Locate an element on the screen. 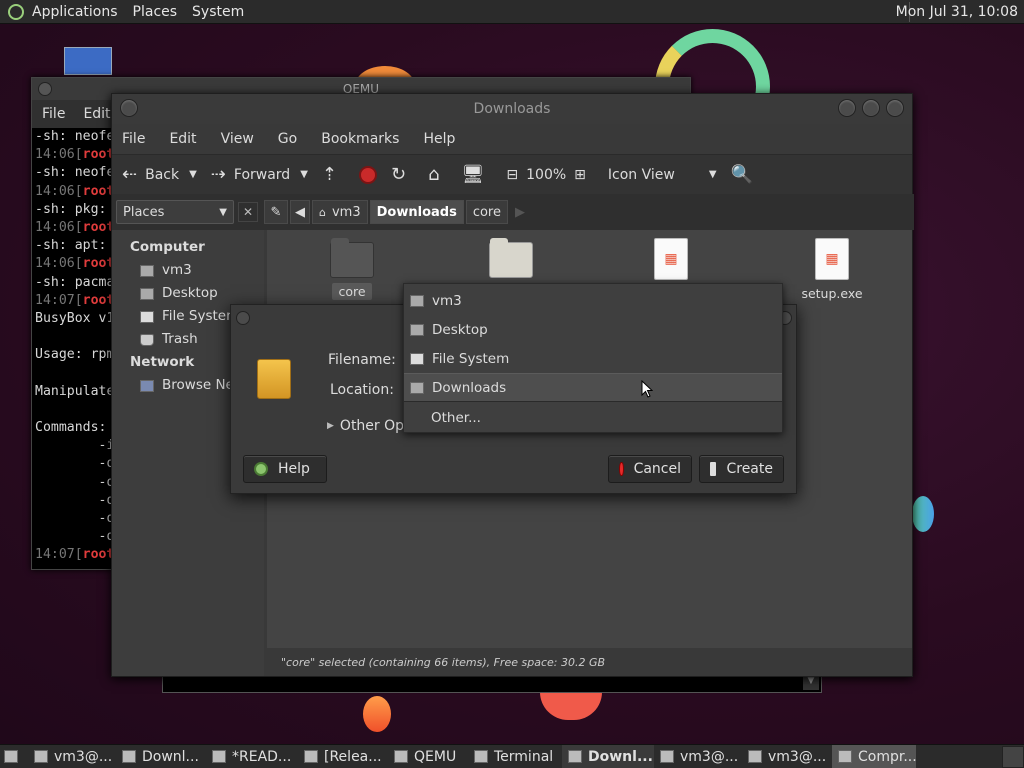  desktop-window-thumbnail is located at coordinates (88, 61).